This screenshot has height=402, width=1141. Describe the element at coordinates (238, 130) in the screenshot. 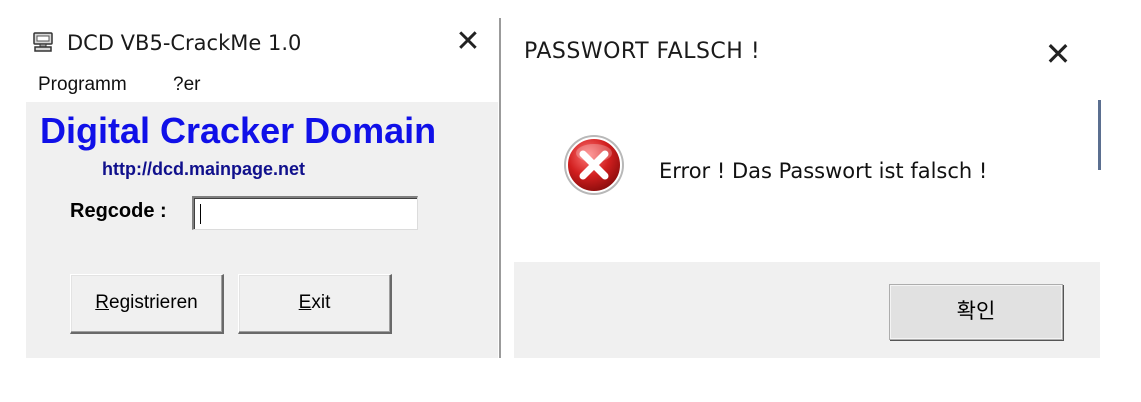

I see `brand-title: Digital Cracker Domain` at that location.